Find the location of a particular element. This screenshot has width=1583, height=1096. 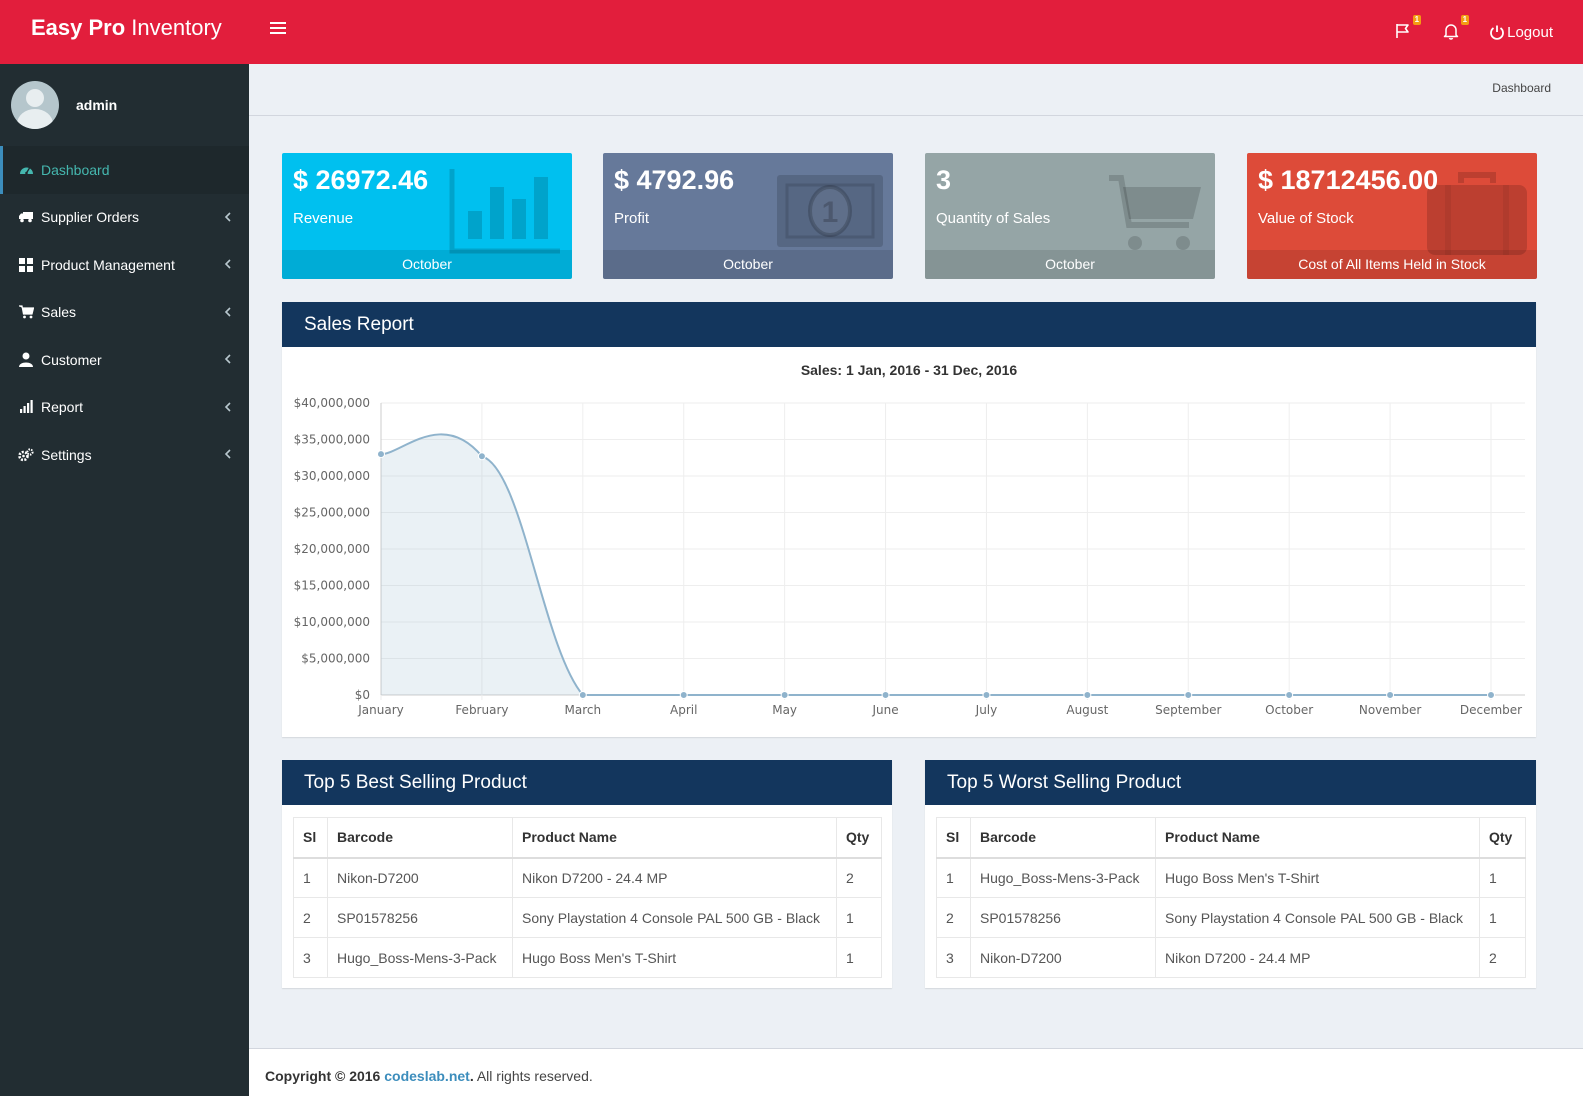

user-icon is located at coordinates (26, 360).